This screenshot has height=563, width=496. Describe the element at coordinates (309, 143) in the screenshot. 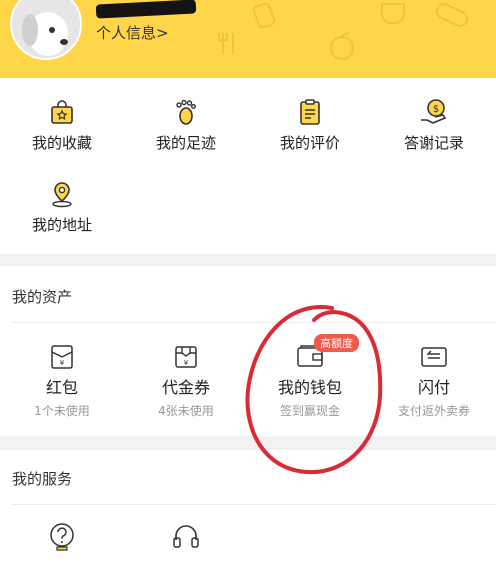

I see `reviews-label: 我的评价` at that location.